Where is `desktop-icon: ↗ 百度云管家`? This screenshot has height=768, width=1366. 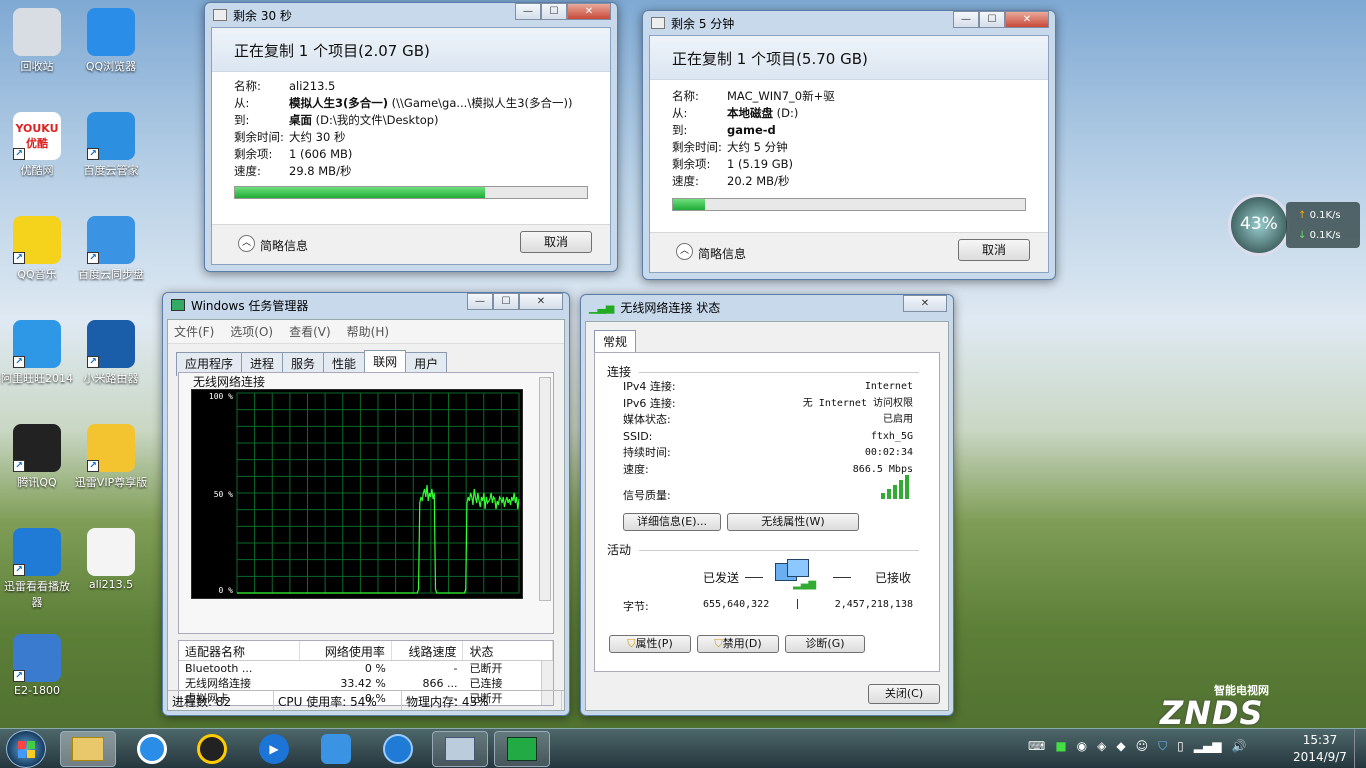
desktop-icon: ↗ 百度云管家 is located at coordinates (111, 143).